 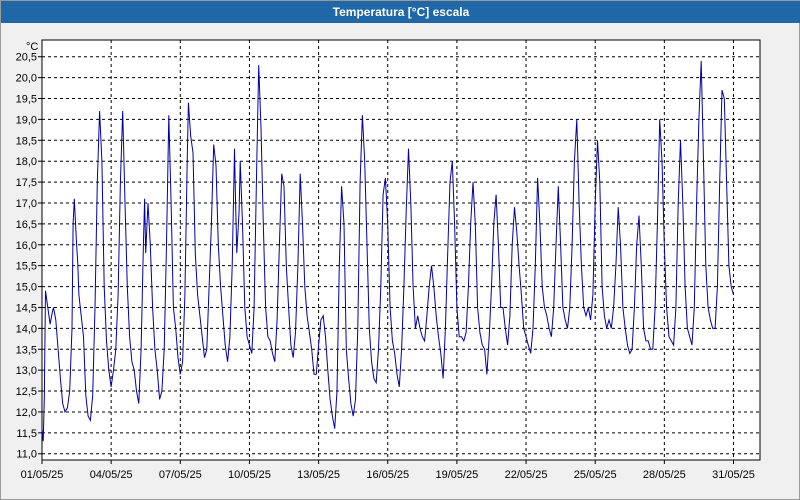 I want to click on x-tick-label: 07/05/25, so click(x=180, y=475).